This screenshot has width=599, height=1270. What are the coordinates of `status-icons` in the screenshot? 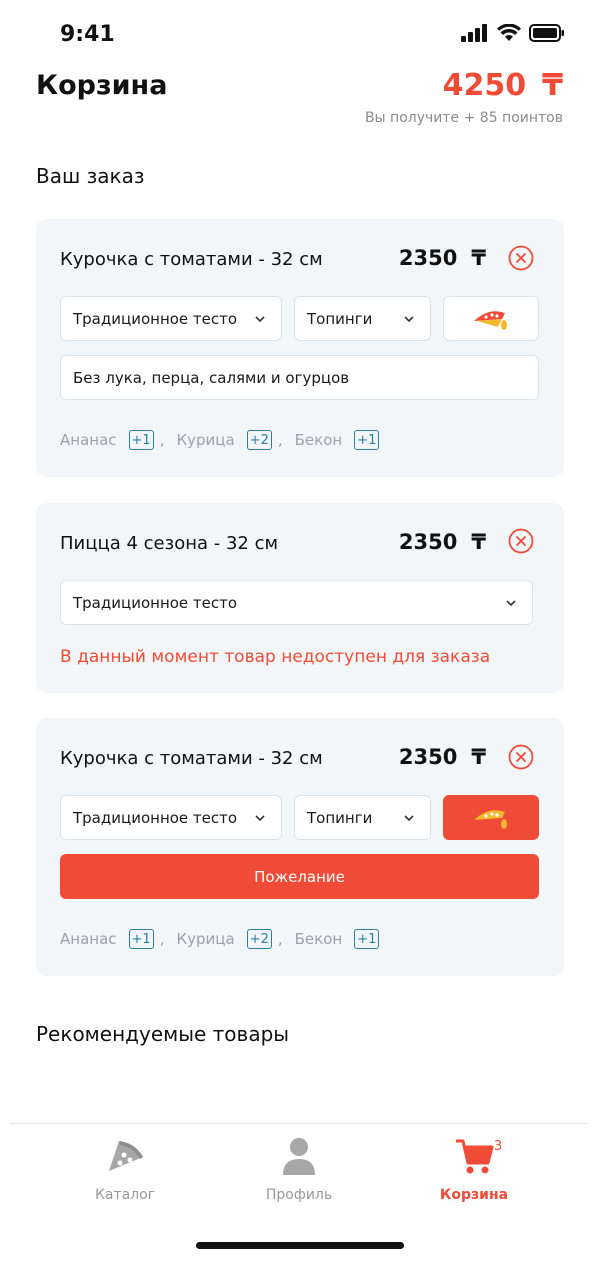 It's located at (513, 33).